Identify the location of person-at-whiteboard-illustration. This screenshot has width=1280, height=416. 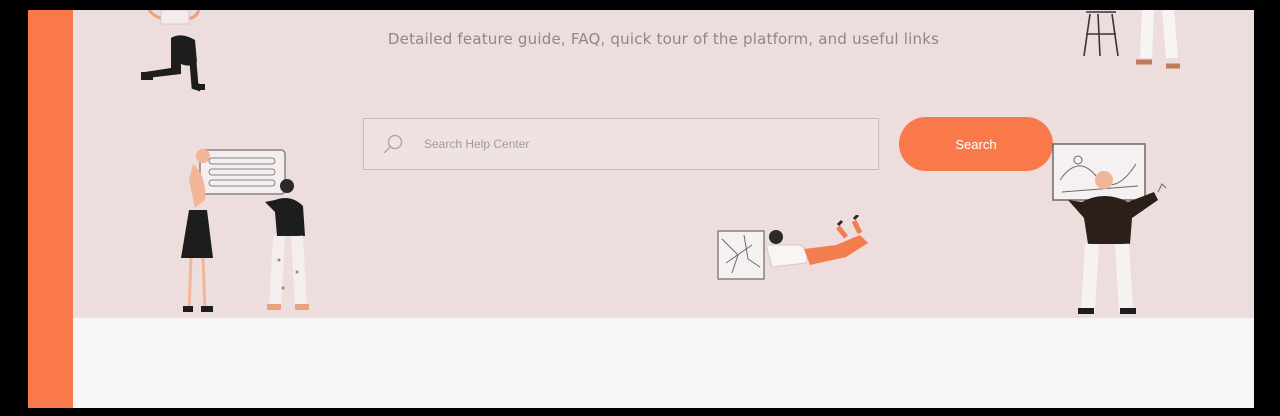
(1109, 228).